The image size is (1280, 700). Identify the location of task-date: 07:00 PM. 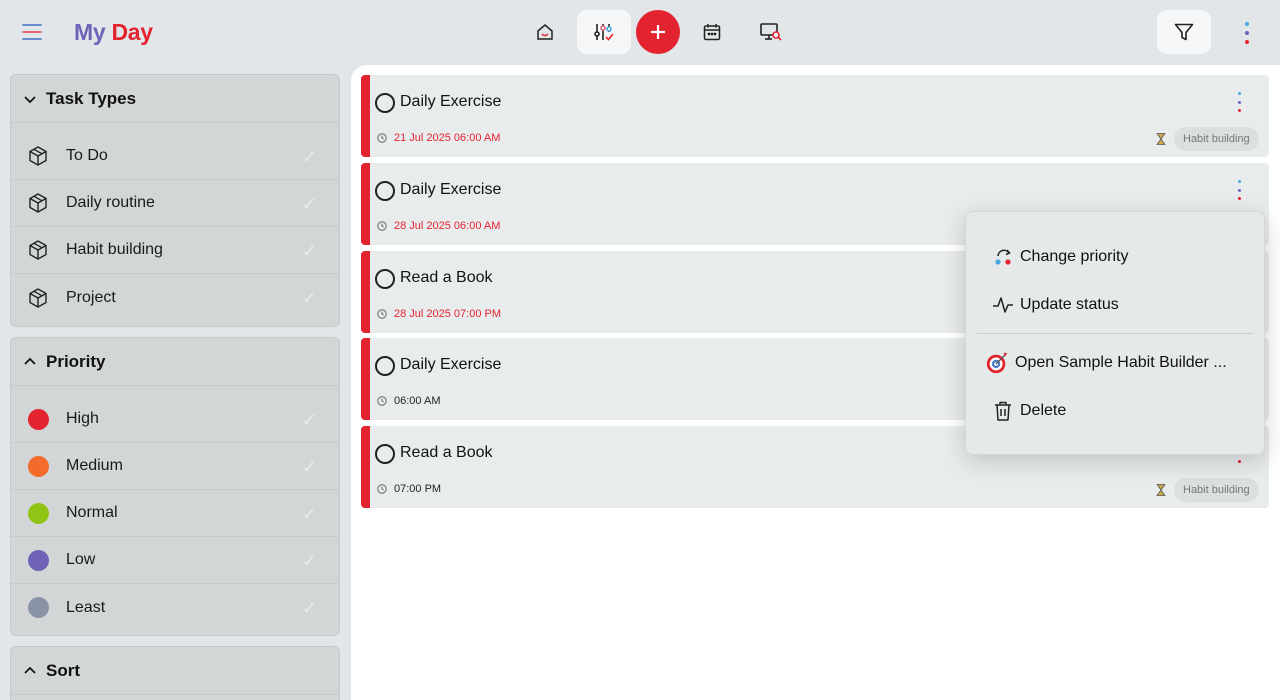
(418, 489).